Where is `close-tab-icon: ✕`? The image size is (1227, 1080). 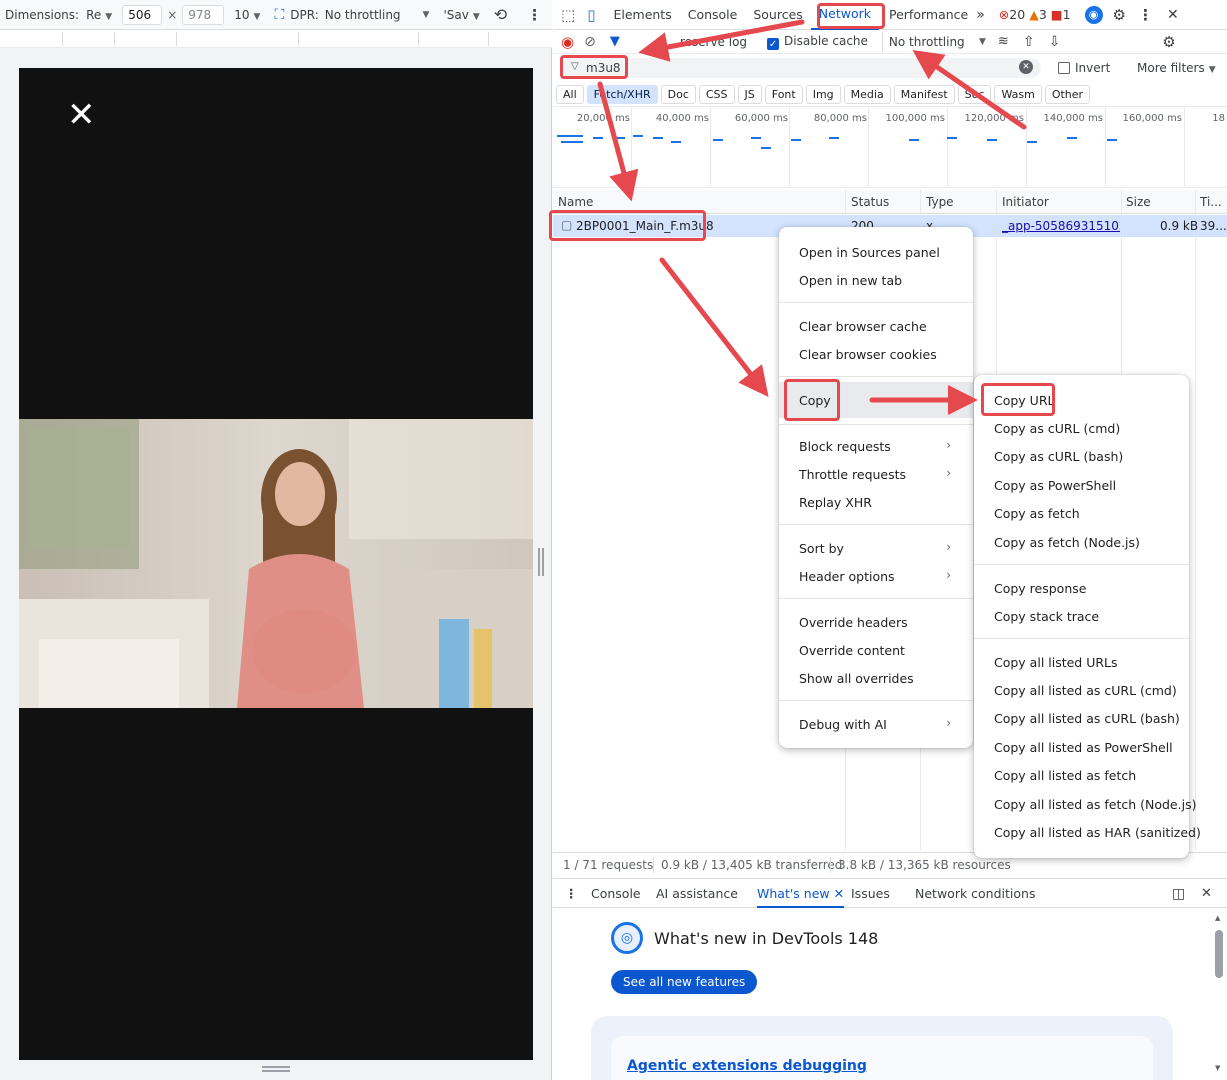 close-tab-icon: ✕ is located at coordinates (839, 893).